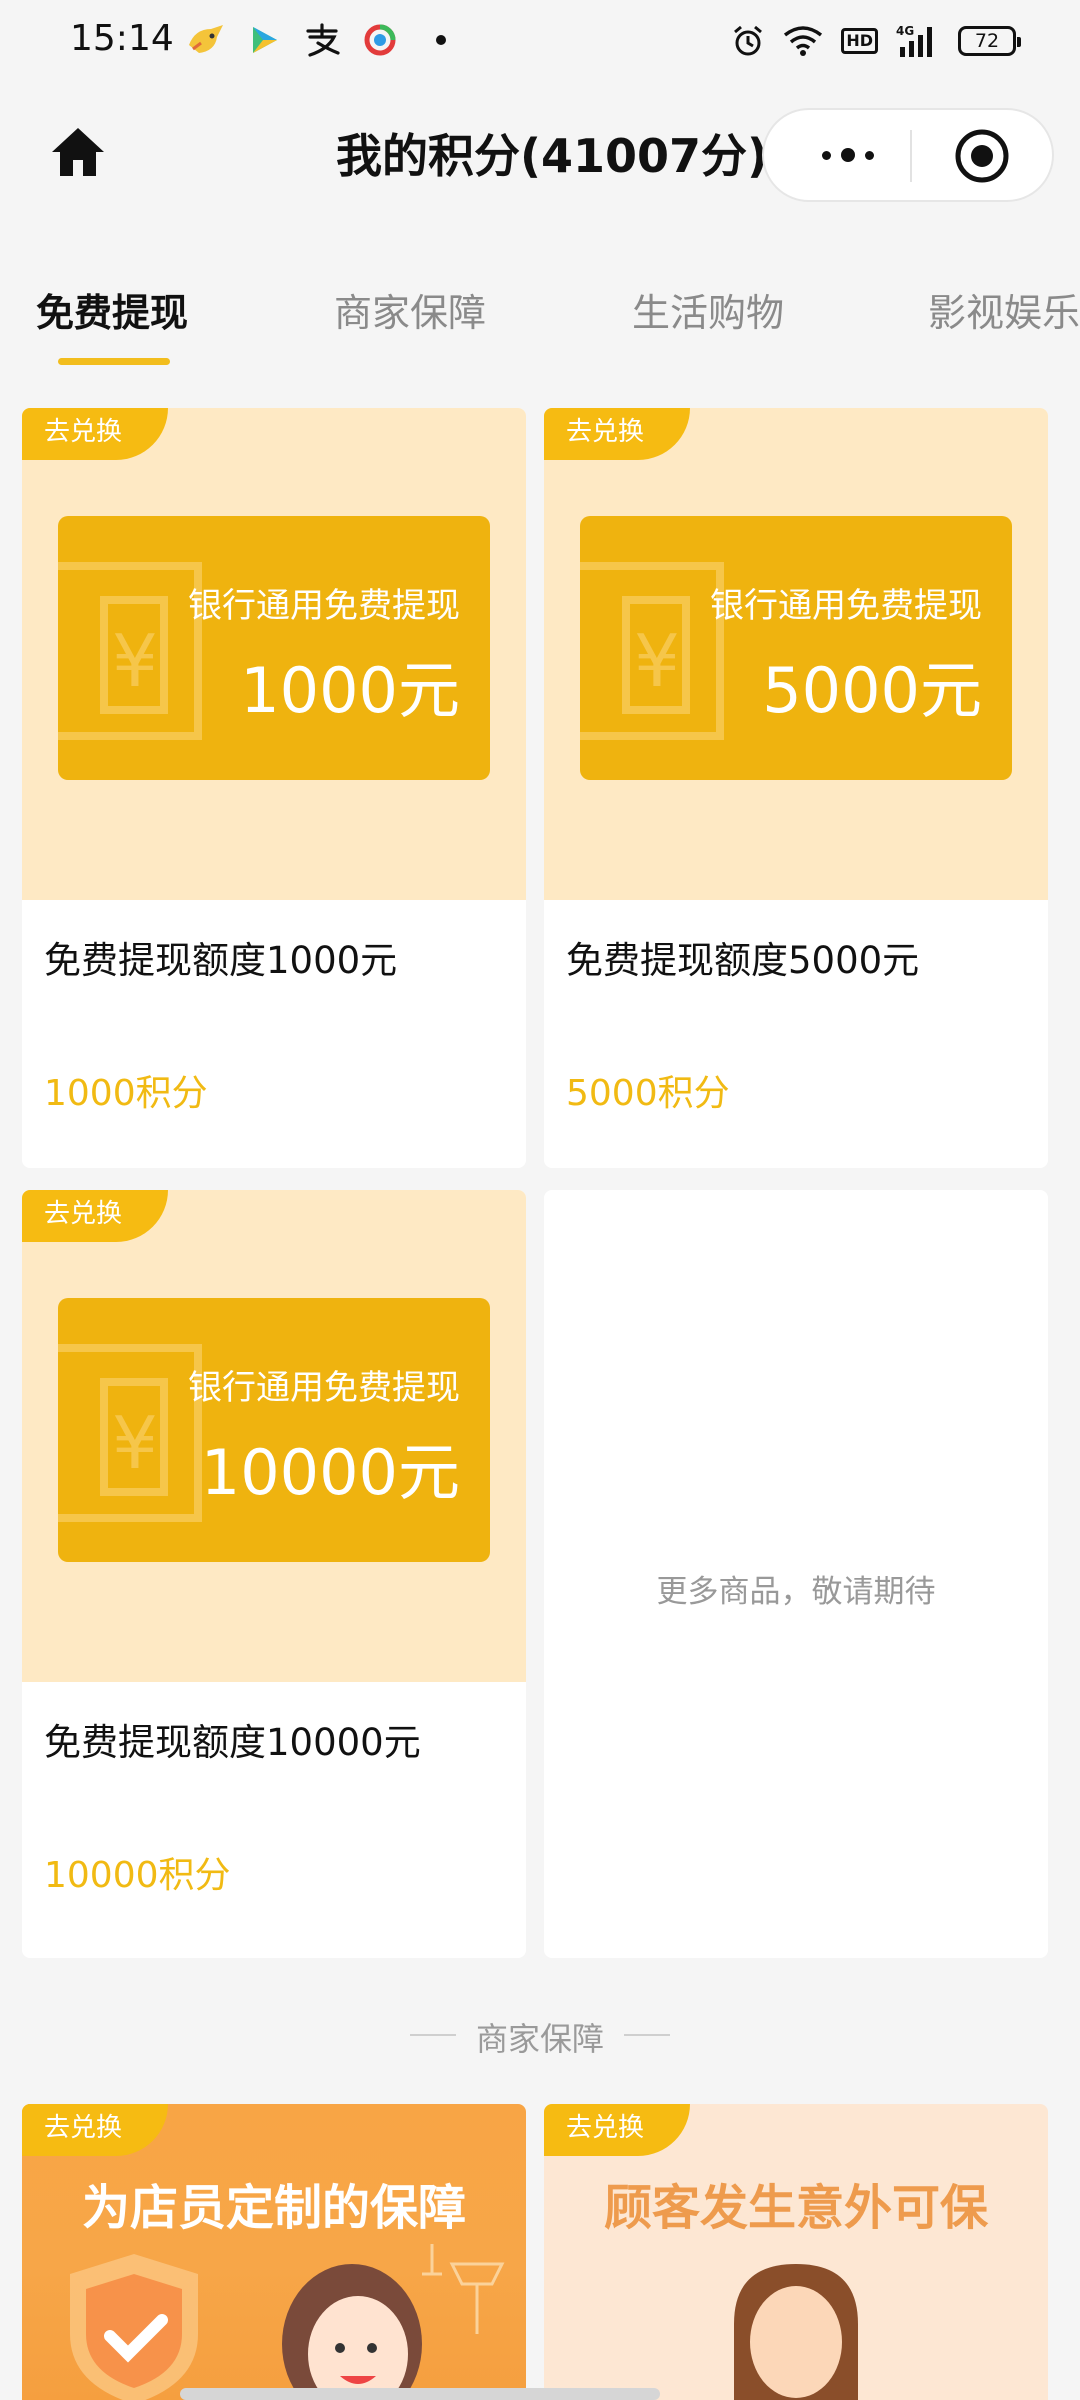 Image resolution: width=1080 pixels, height=2400 pixels. What do you see at coordinates (908, 155) in the screenshot?
I see `mini-program-capsule` at bounding box center [908, 155].